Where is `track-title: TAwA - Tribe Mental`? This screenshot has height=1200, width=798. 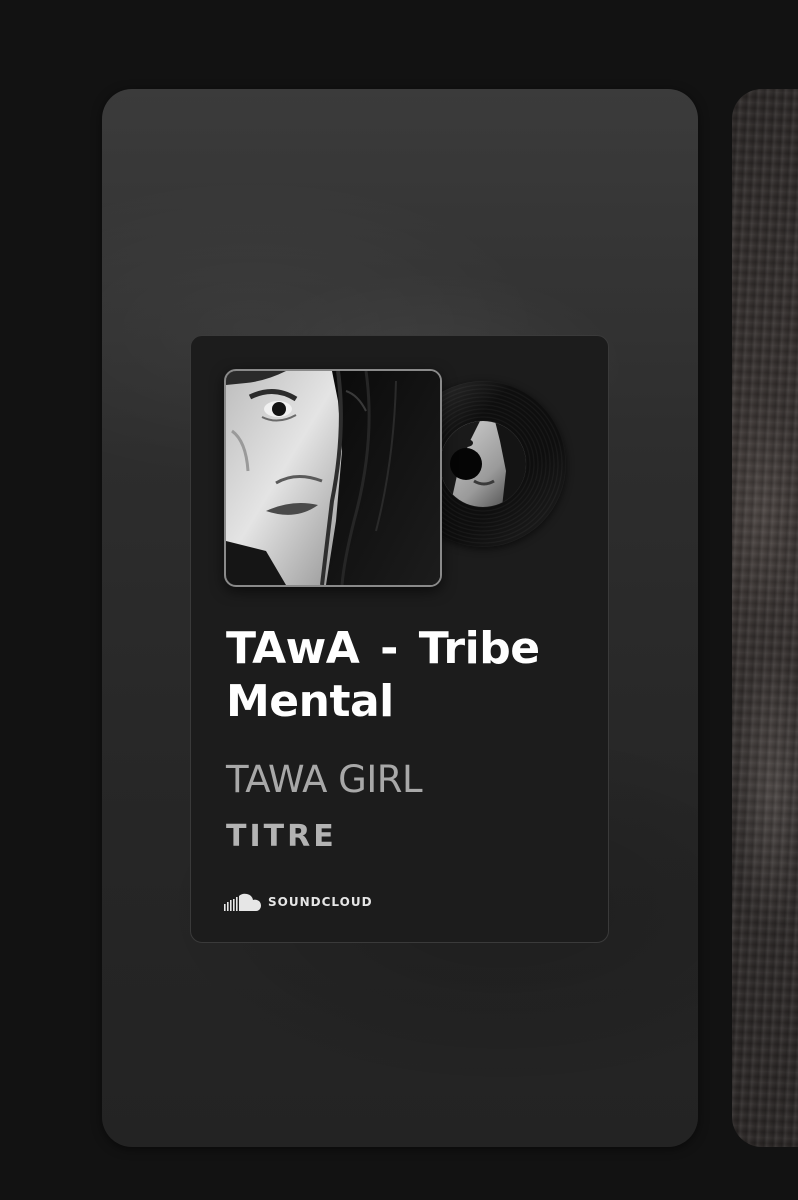 track-title: TAwA - Tribe Mental is located at coordinates (383, 675).